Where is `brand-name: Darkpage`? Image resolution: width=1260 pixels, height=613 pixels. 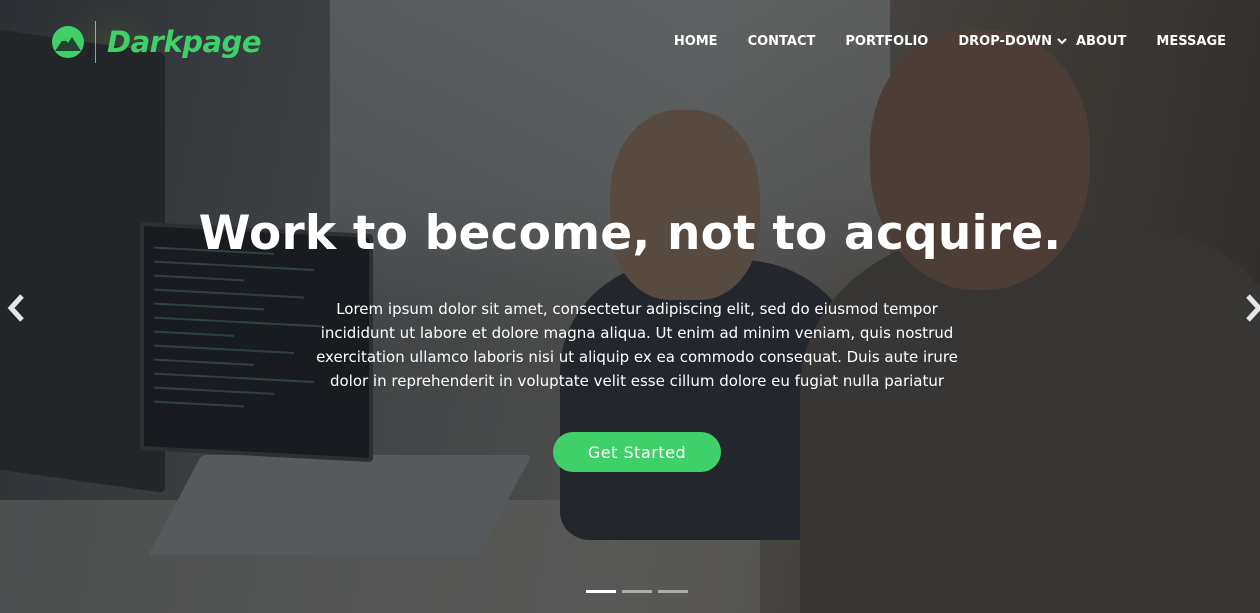
brand-name: Darkpage is located at coordinates (184, 42).